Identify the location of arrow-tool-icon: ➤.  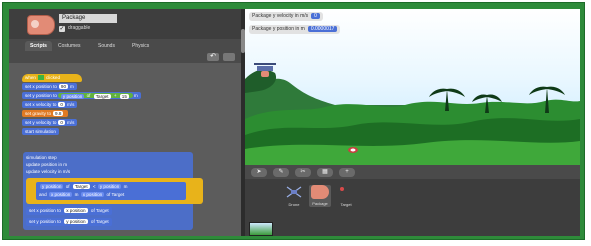
(259, 172).